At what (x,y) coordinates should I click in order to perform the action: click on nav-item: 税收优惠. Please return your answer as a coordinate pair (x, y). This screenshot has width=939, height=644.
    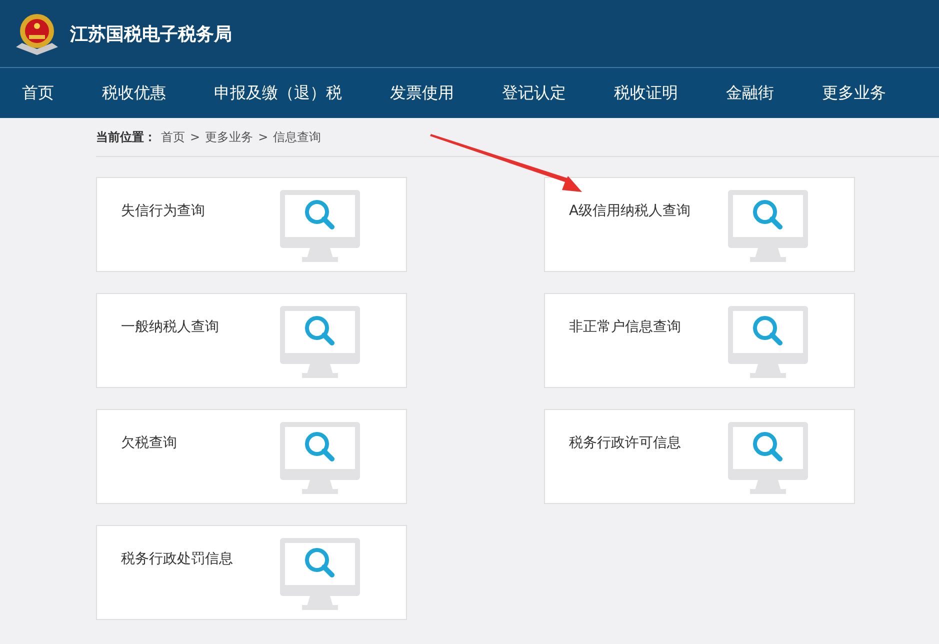
    Looking at the image, I should click on (134, 93).